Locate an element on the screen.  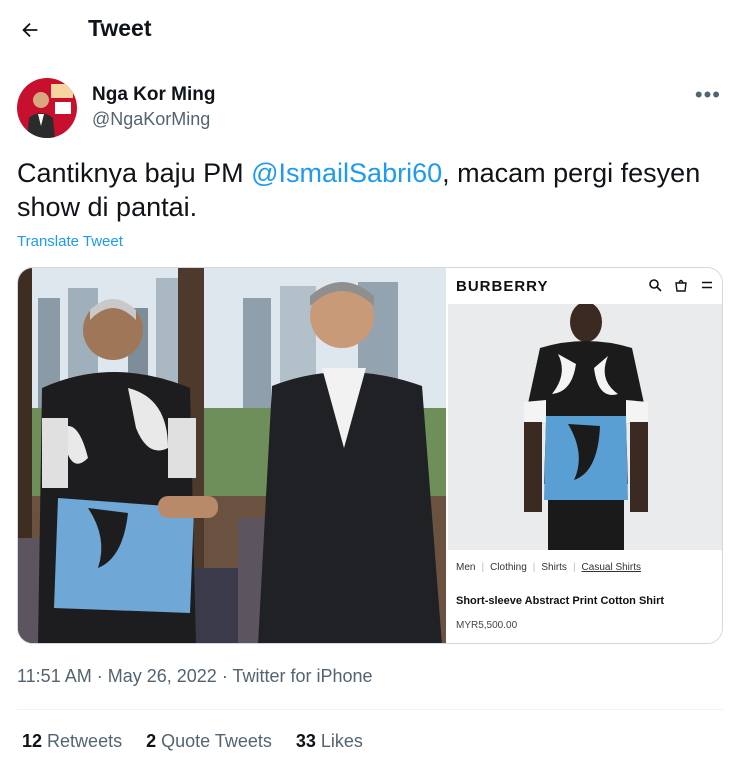
divider is located at coordinates (370, 709).